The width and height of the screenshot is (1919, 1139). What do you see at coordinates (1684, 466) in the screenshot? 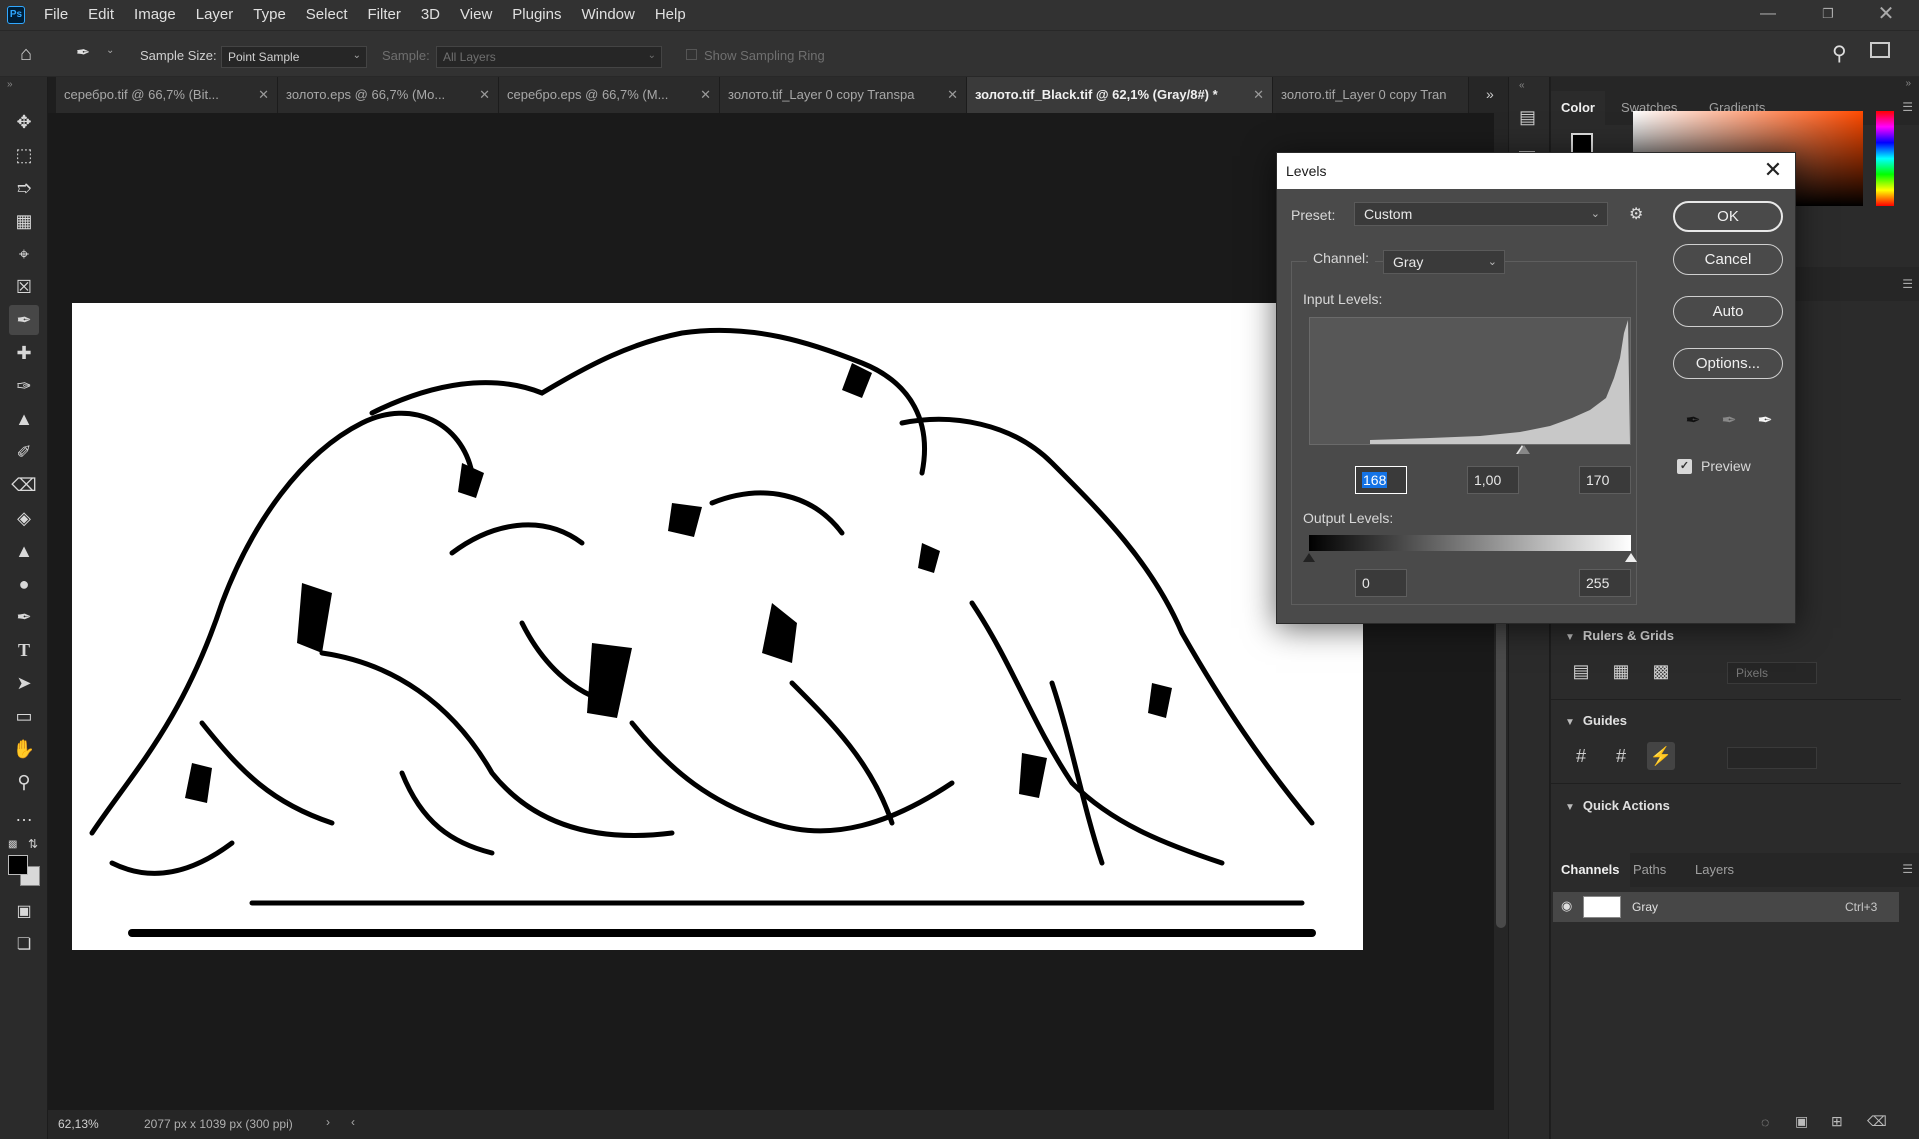
I see `preview-checkbox: ✓` at bounding box center [1684, 466].